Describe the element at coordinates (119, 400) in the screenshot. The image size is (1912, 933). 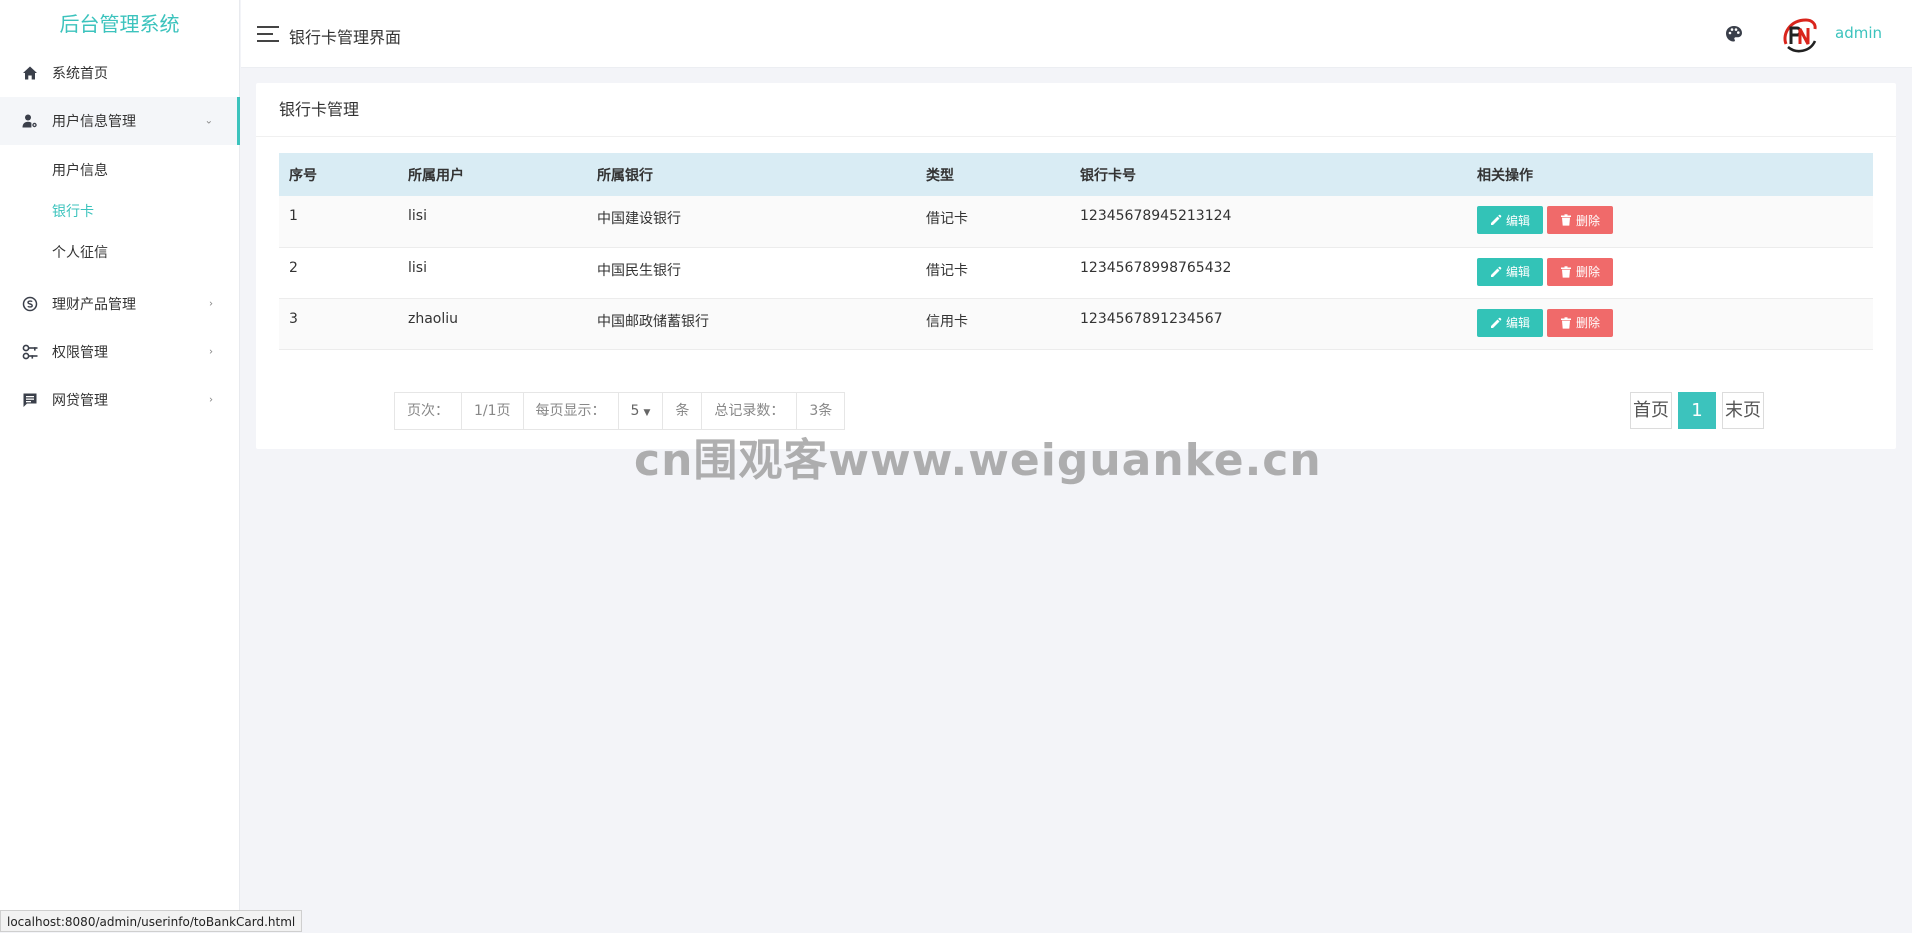
I see `sidebar-item-loan: 网贷管理 ›` at that location.